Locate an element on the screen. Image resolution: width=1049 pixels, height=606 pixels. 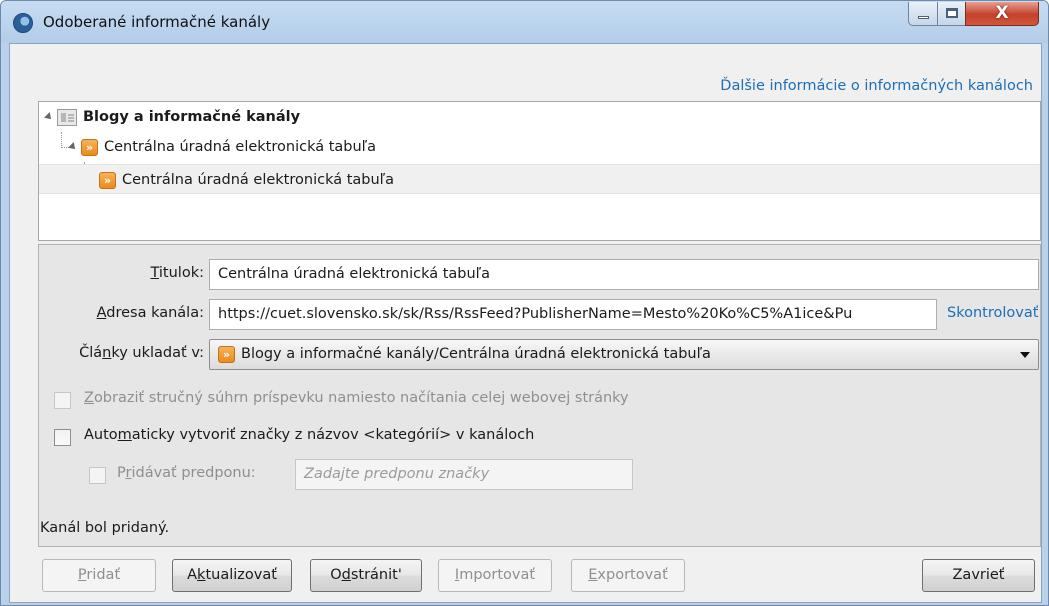
maximize-icon is located at coordinates (952, 13).